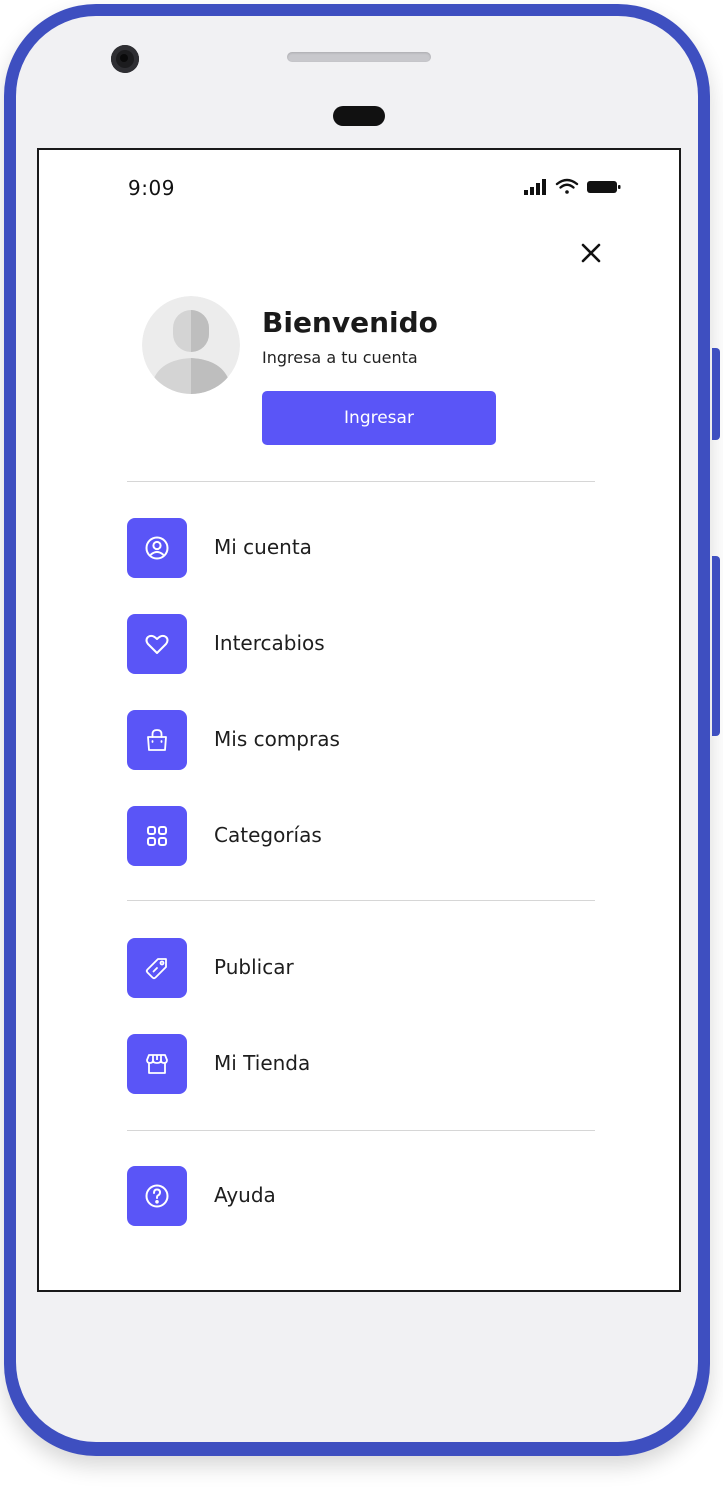 This screenshot has width=723, height=1487. I want to click on menu-item-intercabios: Intercabios, so click(361, 645).